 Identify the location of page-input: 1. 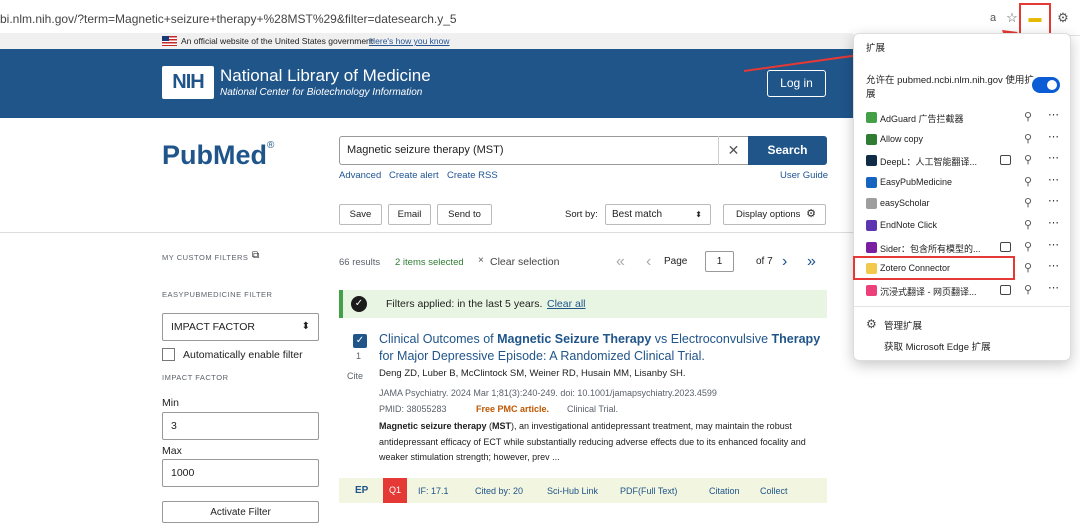
(719, 261).